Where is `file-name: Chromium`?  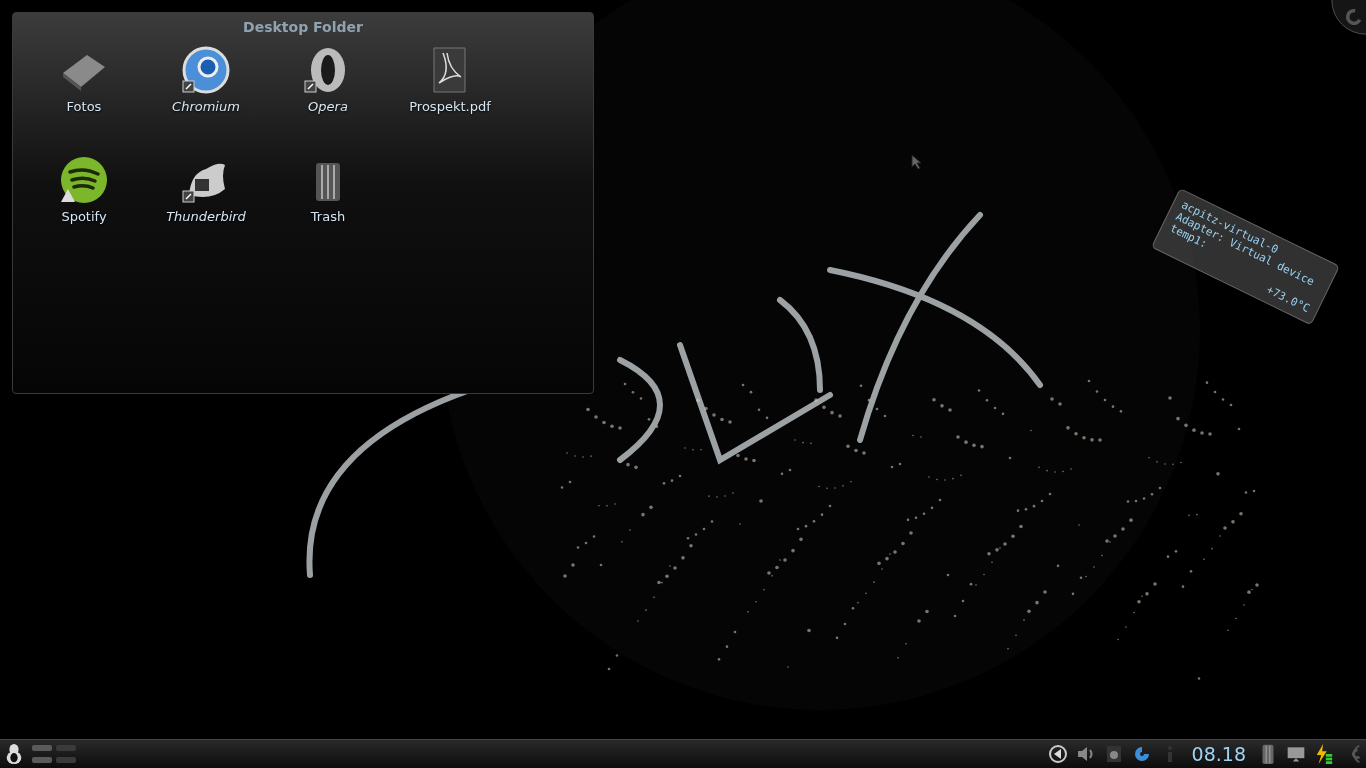
file-name: Chromium is located at coordinates (206, 106).